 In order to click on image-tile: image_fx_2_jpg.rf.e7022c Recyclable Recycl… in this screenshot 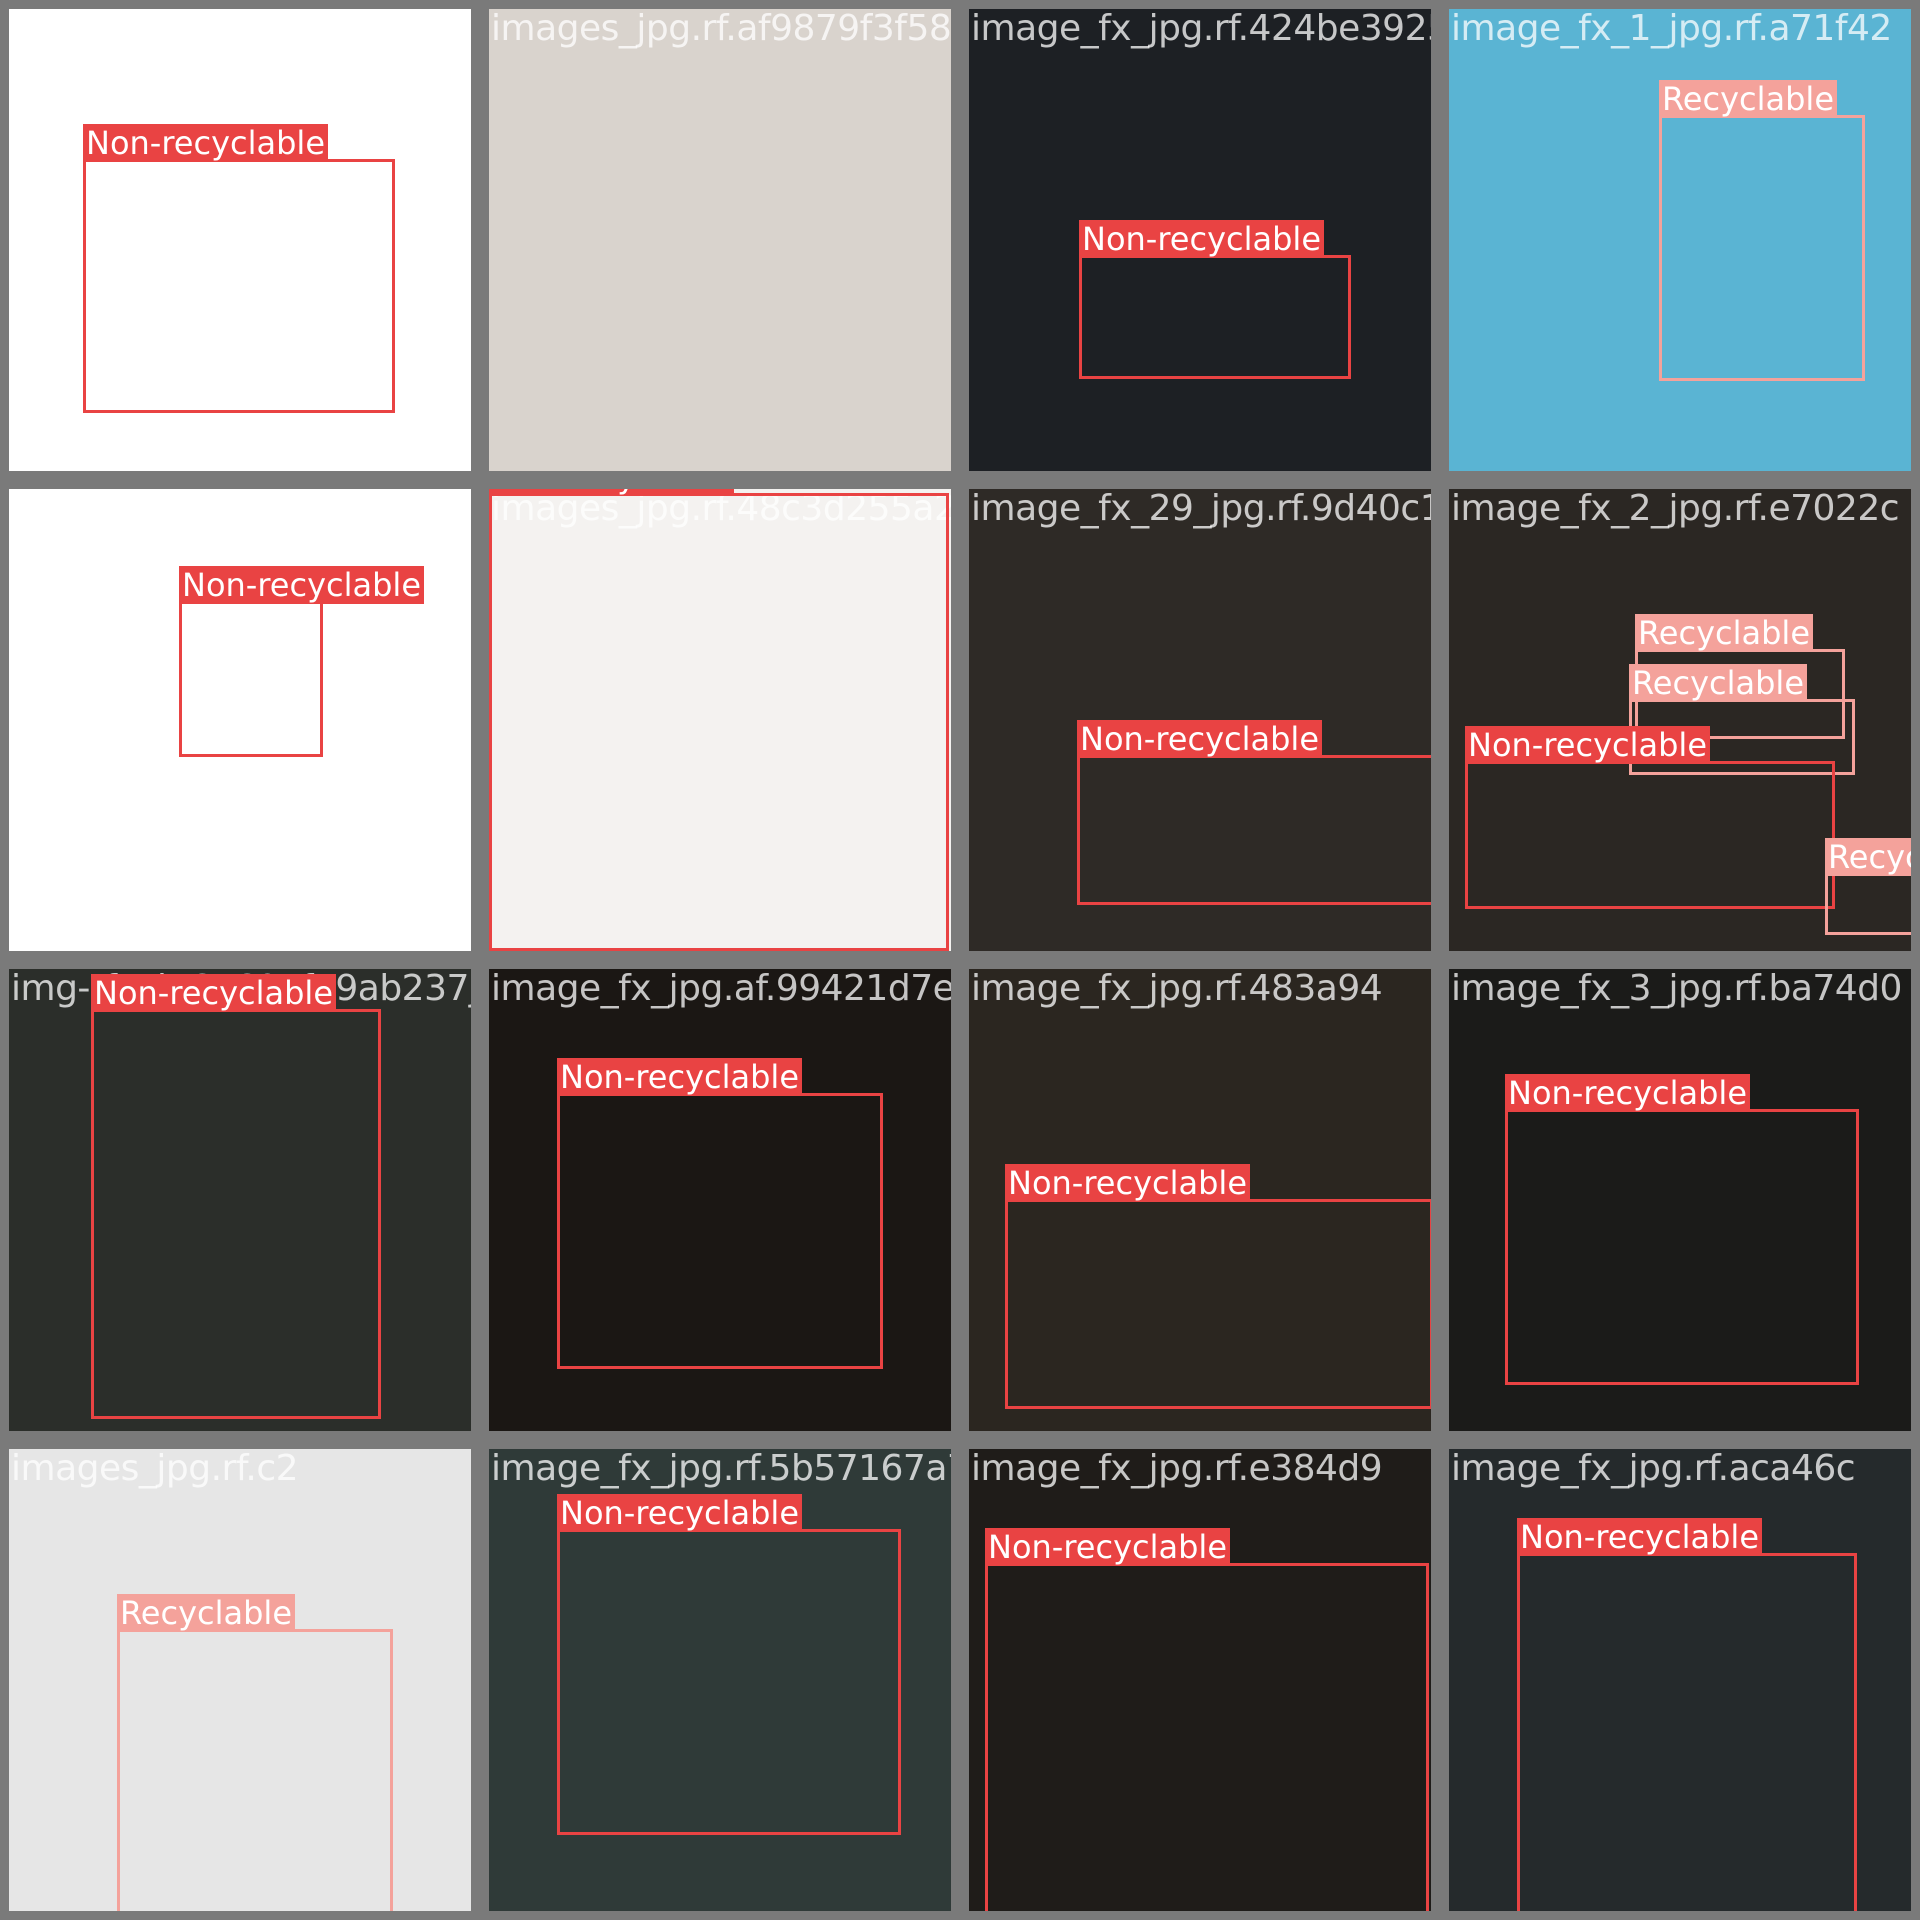, I will do `click(1680, 720)`.